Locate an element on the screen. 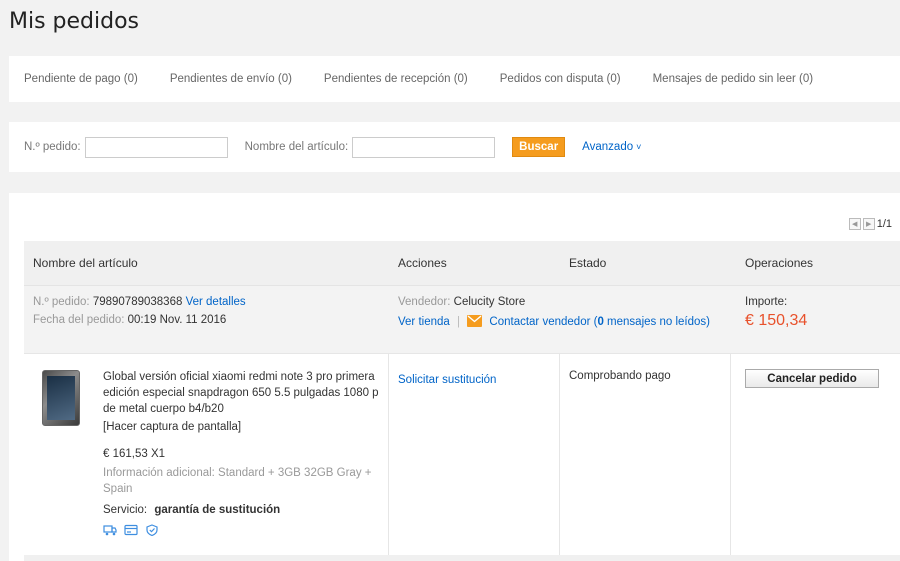  header-actions: Acciones is located at coordinates (422, 263).